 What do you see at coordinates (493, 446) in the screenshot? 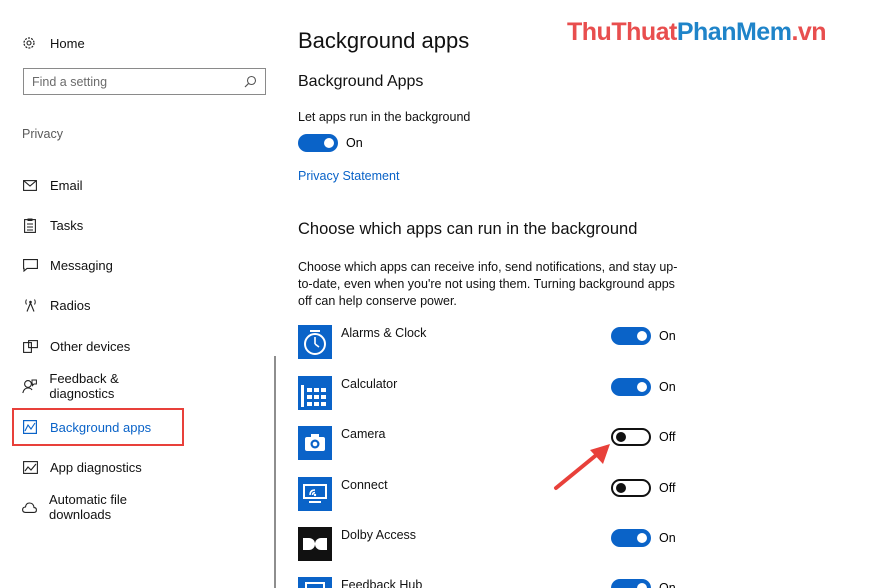
I see `app-row-camera: Camera Off` at bounding box center [493, 446].